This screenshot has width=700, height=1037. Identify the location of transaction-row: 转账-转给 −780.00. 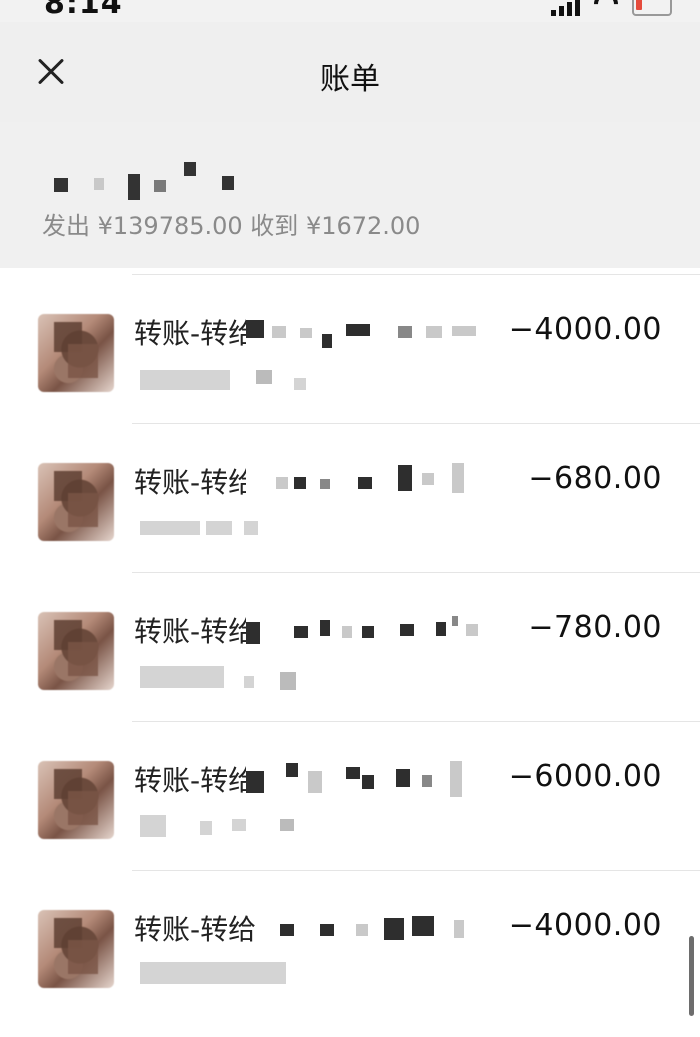
(350, 640).